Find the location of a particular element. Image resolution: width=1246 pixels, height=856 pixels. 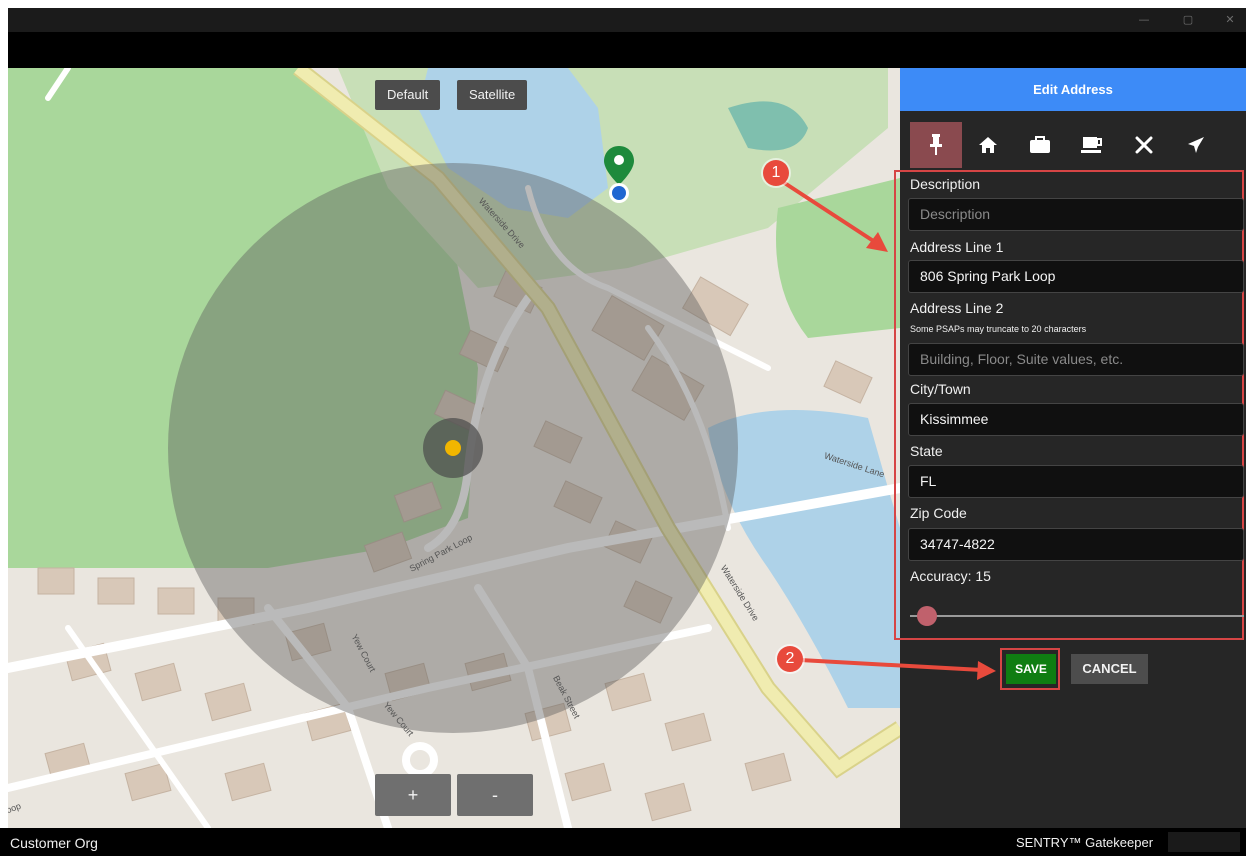

annotation-badge-1: 1 is located at coordinates (776, 173).